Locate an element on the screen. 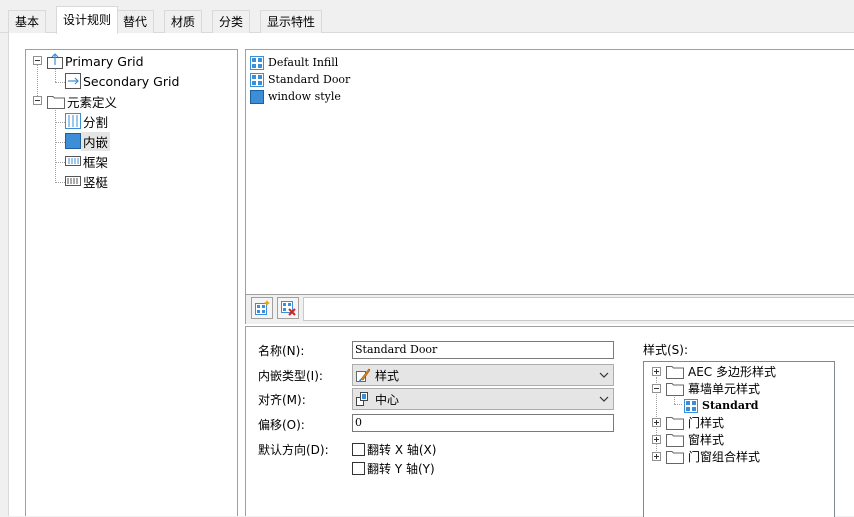 This screenshot has height=517, width=854. brush-icon is located at coordinates (363, 375).